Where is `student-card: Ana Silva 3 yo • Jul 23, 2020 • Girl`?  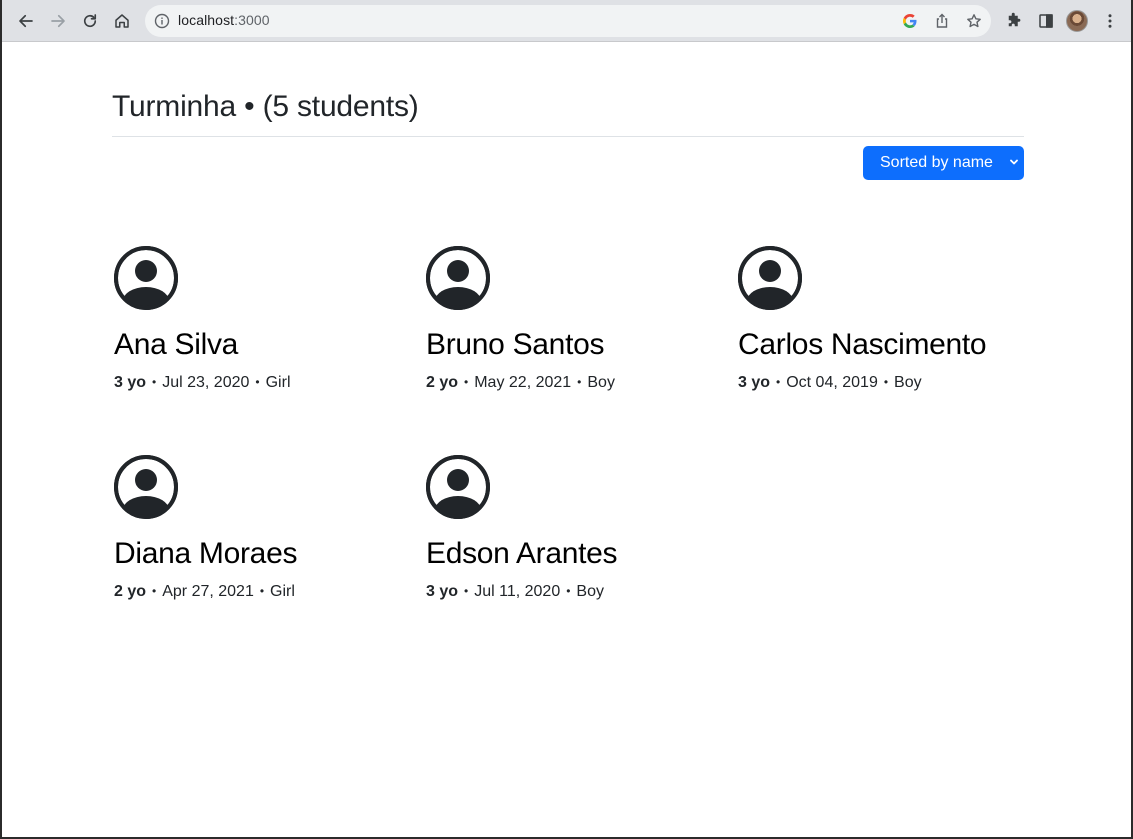
student-card: Ana Silva 3 yo • Jul 23, 2020 • Girl is located at coordinates (262, 326).